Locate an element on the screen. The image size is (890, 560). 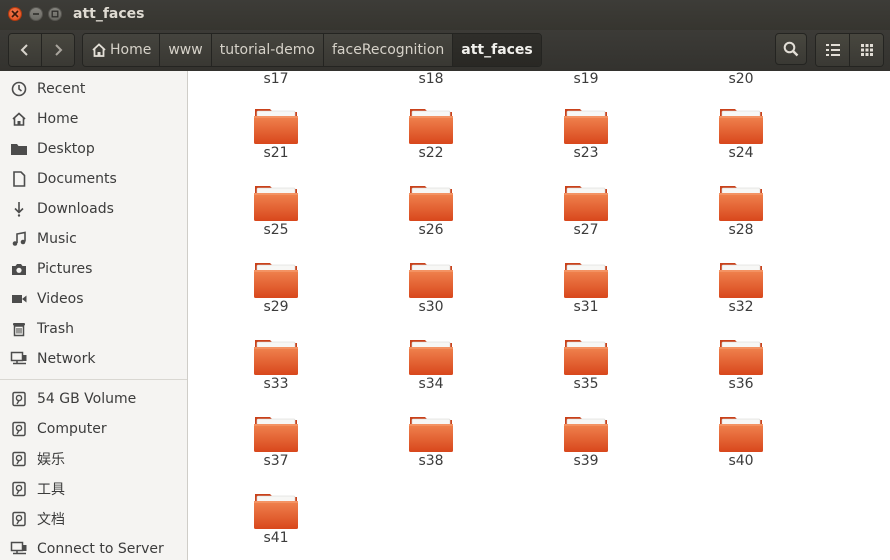
search-button is located at coordinates (791, 49).